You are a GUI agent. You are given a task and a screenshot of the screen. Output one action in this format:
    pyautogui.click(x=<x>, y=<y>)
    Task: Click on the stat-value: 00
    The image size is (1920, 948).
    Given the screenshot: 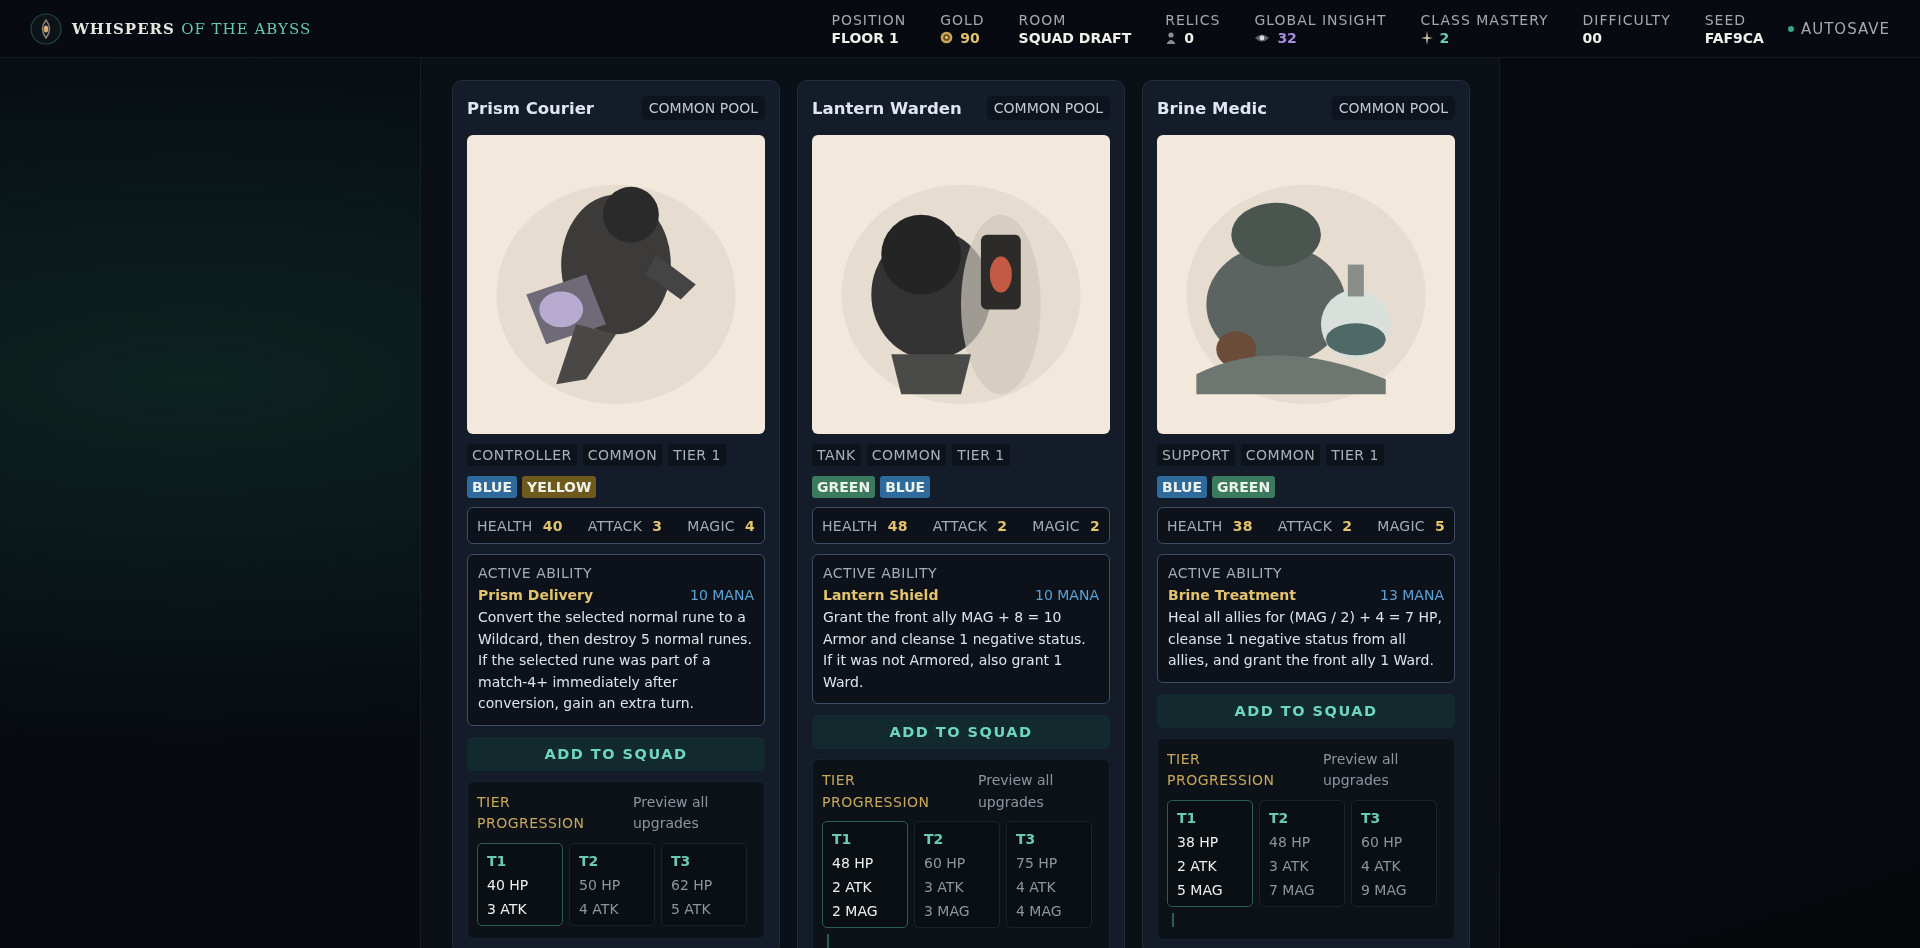 What is the action you would take?
    pyautogui.click(x=1592, y=37)
    